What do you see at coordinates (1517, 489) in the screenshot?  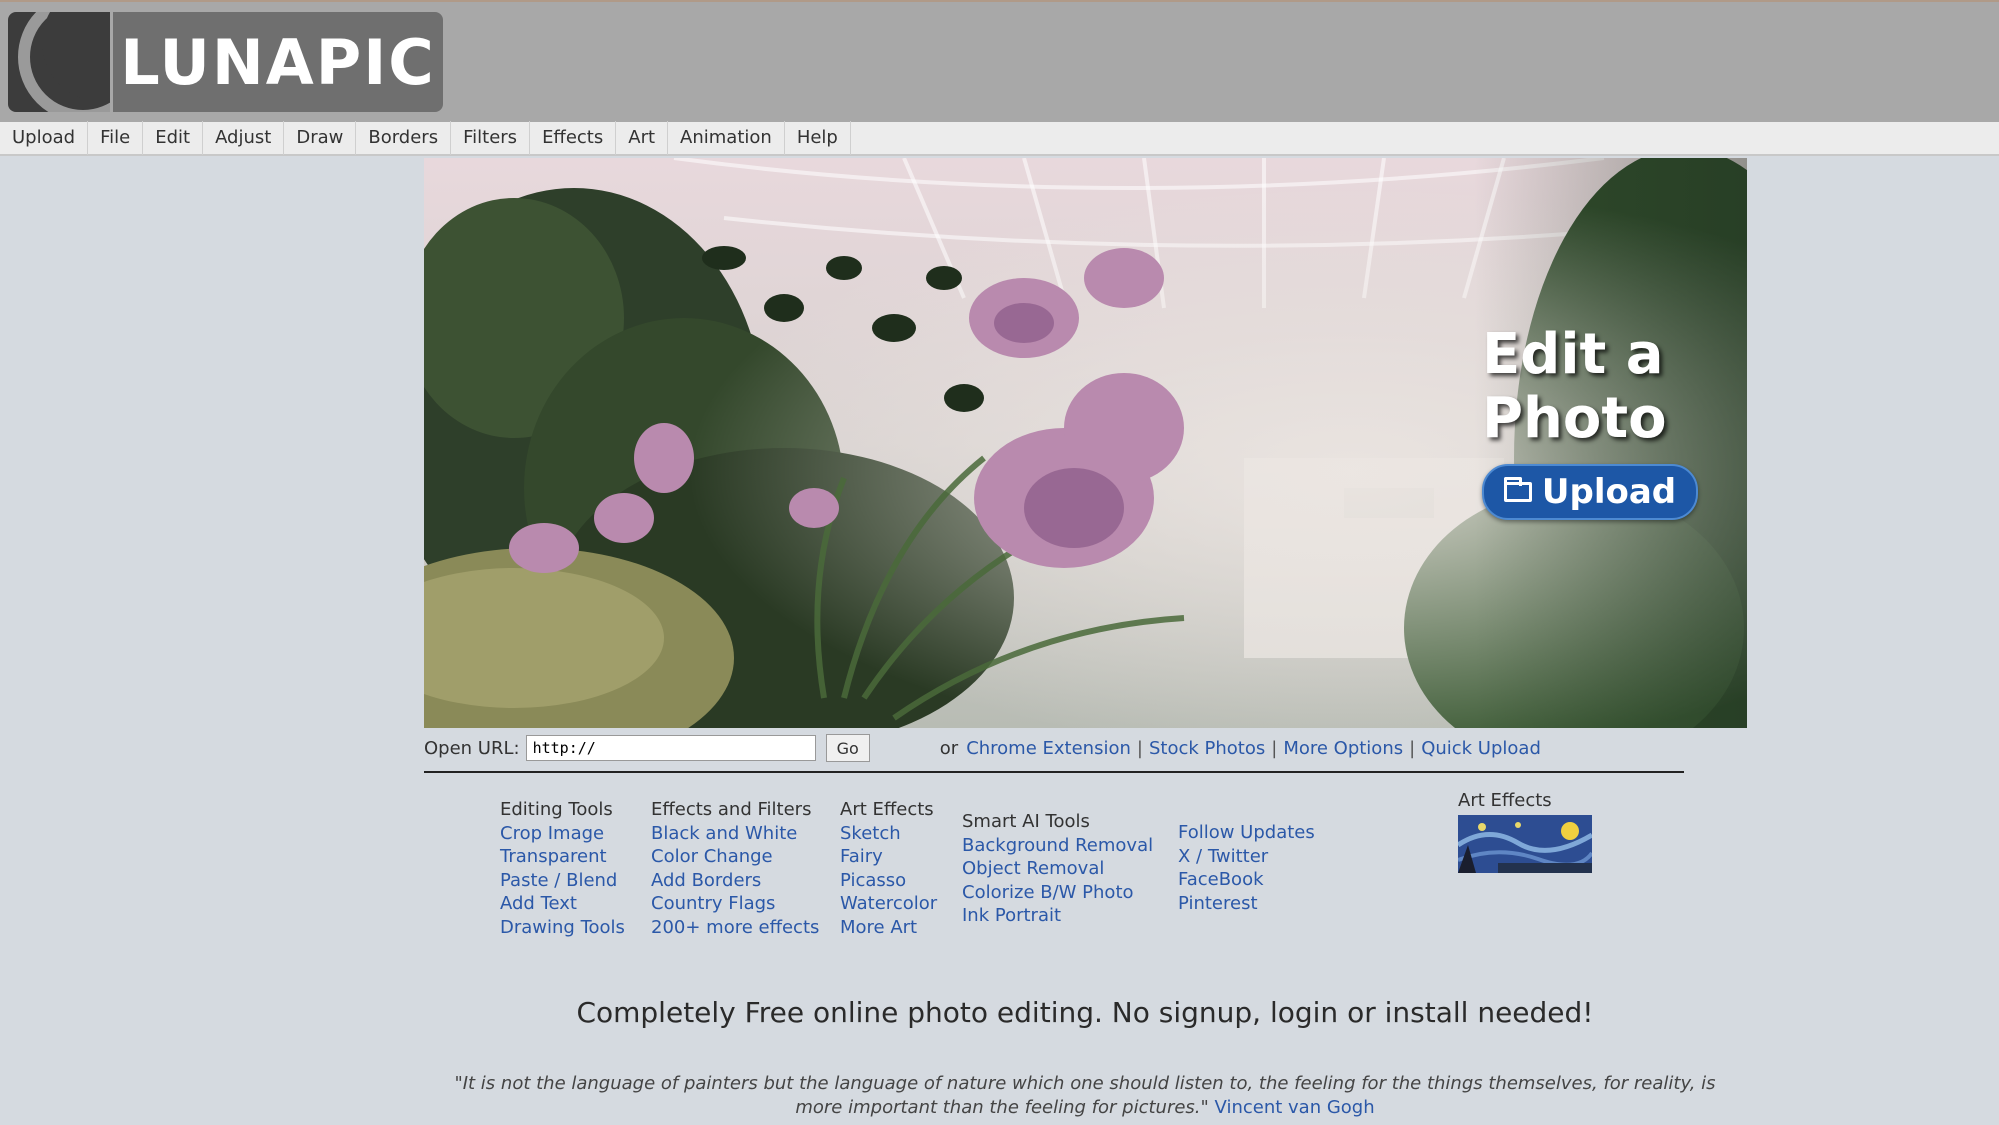 I see `folder-icon` at bounding box center [1517, 489].